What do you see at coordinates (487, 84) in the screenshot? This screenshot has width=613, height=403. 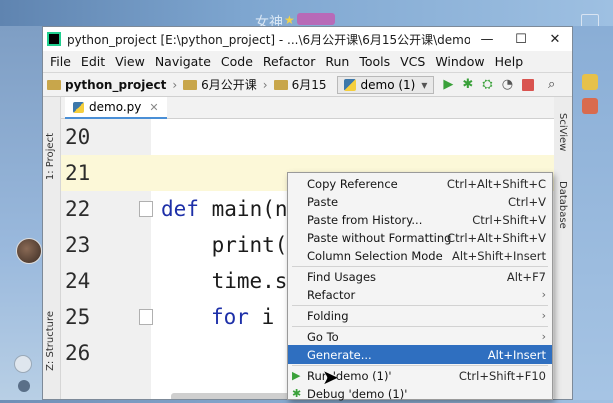 I see `coverage-icon: ⛭` at bounding box center [487, 84].